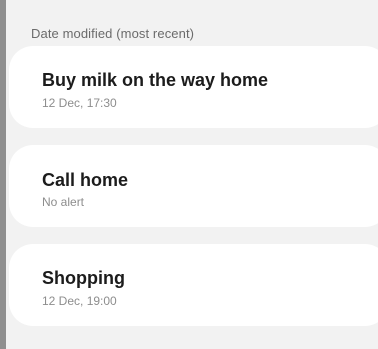  Describe the element at coordinates (3, 174) in the screenshot. I see `left-edge-divider` at that location.